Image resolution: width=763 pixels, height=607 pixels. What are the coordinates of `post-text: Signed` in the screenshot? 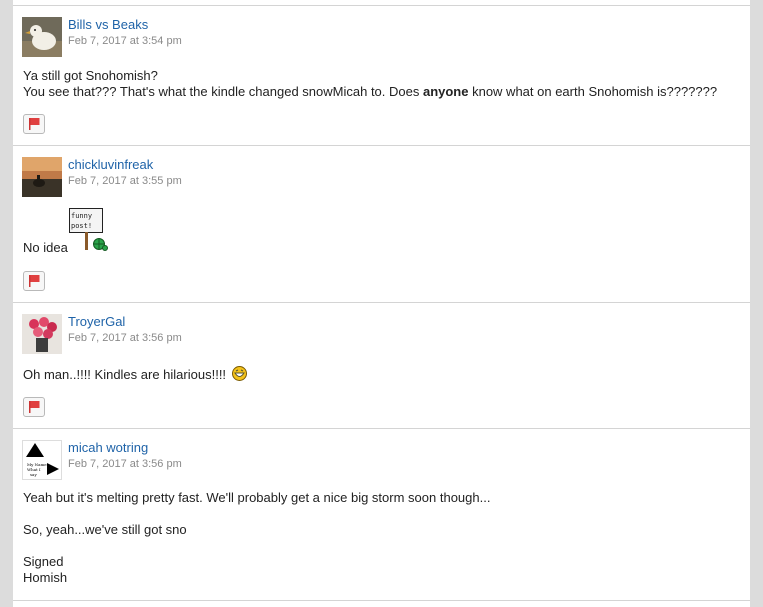 It's located at (43, 561).